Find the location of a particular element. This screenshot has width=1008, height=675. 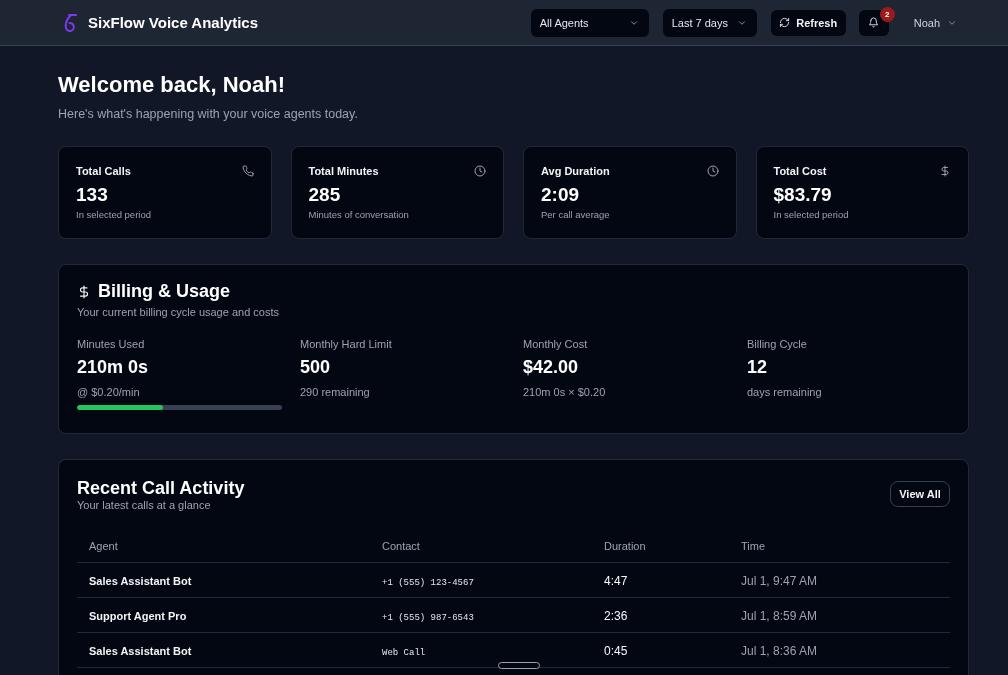

stat-label: Total Calls is located at coordinates (103, 171).